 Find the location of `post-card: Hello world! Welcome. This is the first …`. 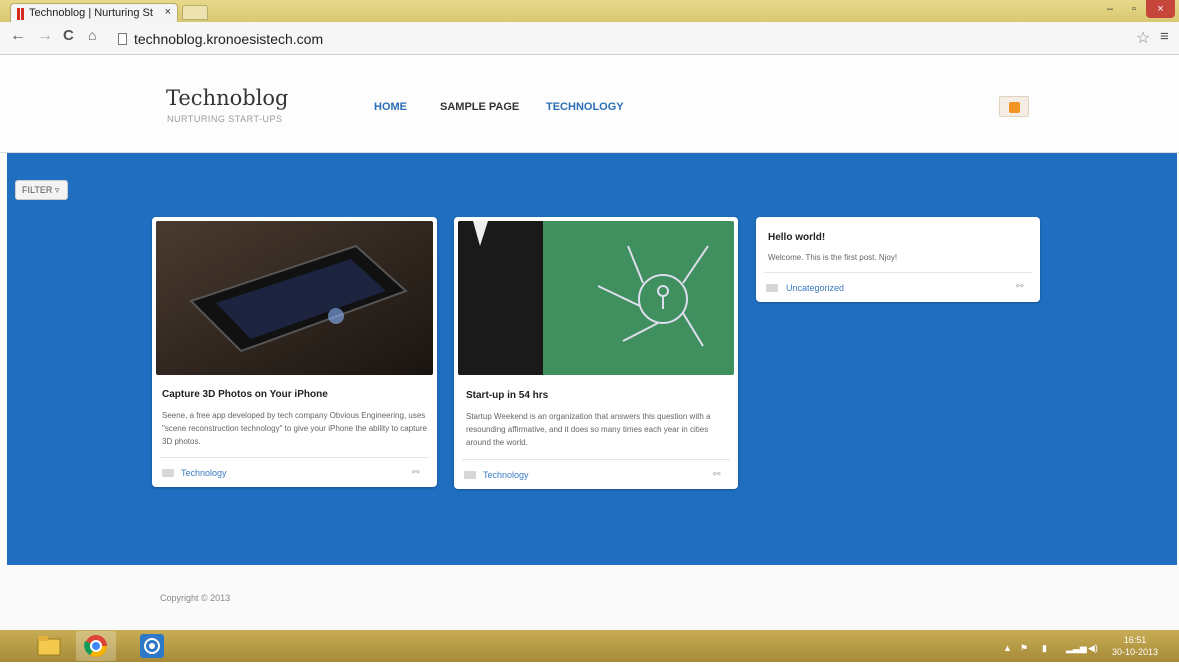

post-card: Hello world! Welcome. This is the first … is located at coordinates (898, 259).